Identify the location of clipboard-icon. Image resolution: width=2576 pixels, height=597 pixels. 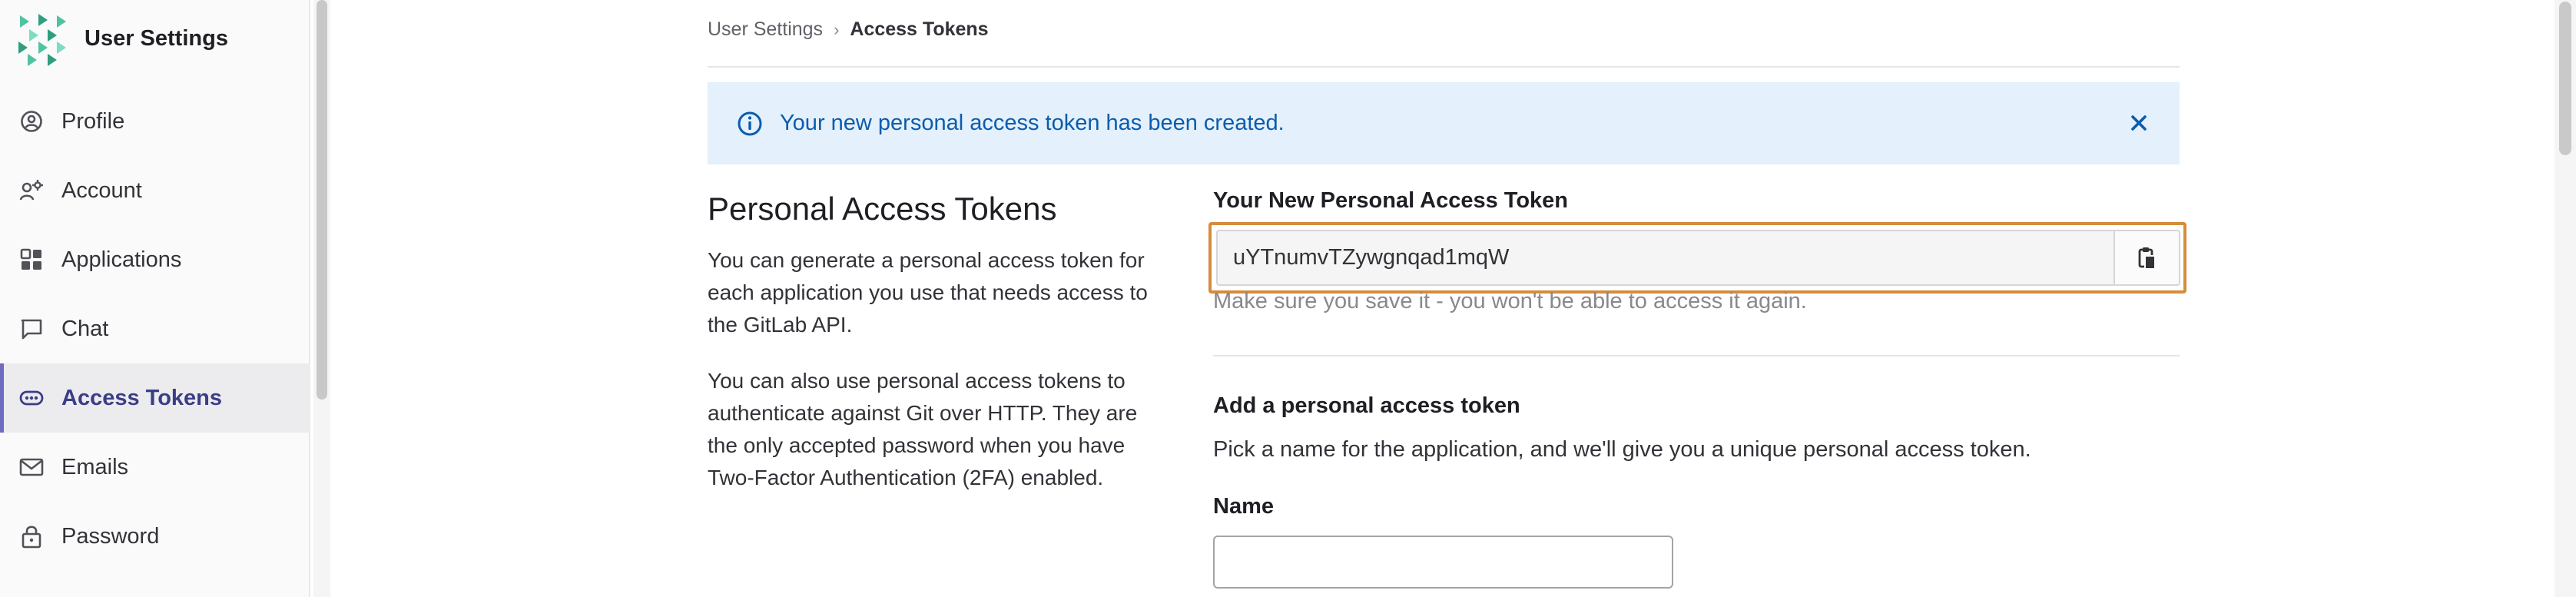
(2147, 258).